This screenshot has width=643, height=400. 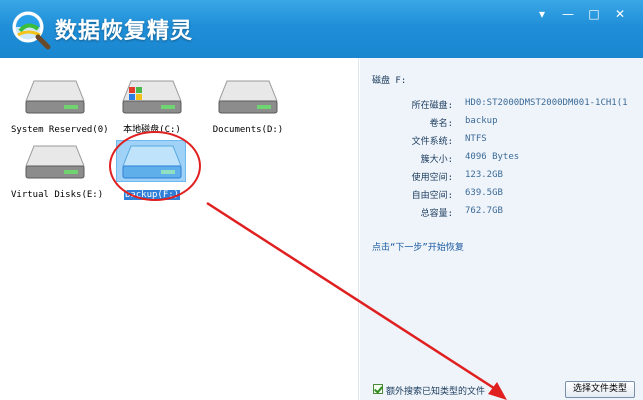 I want to click on drive-item-system-reserved: System Reserved(0), so click(x=59, y=105).